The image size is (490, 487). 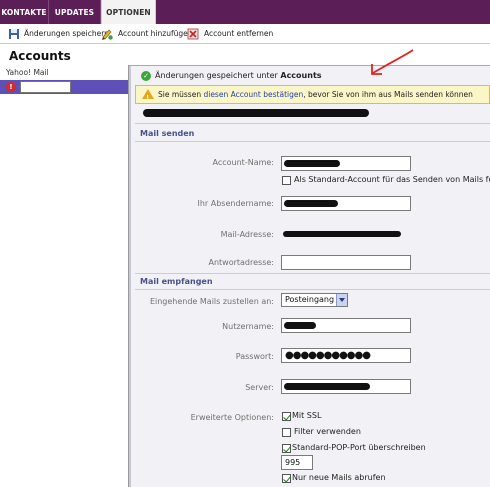 What do you see at coordinates (66, 33) in the screenshot?
I see `save-changes-label: Änderungen speichern` at bounding box center [66, 33].